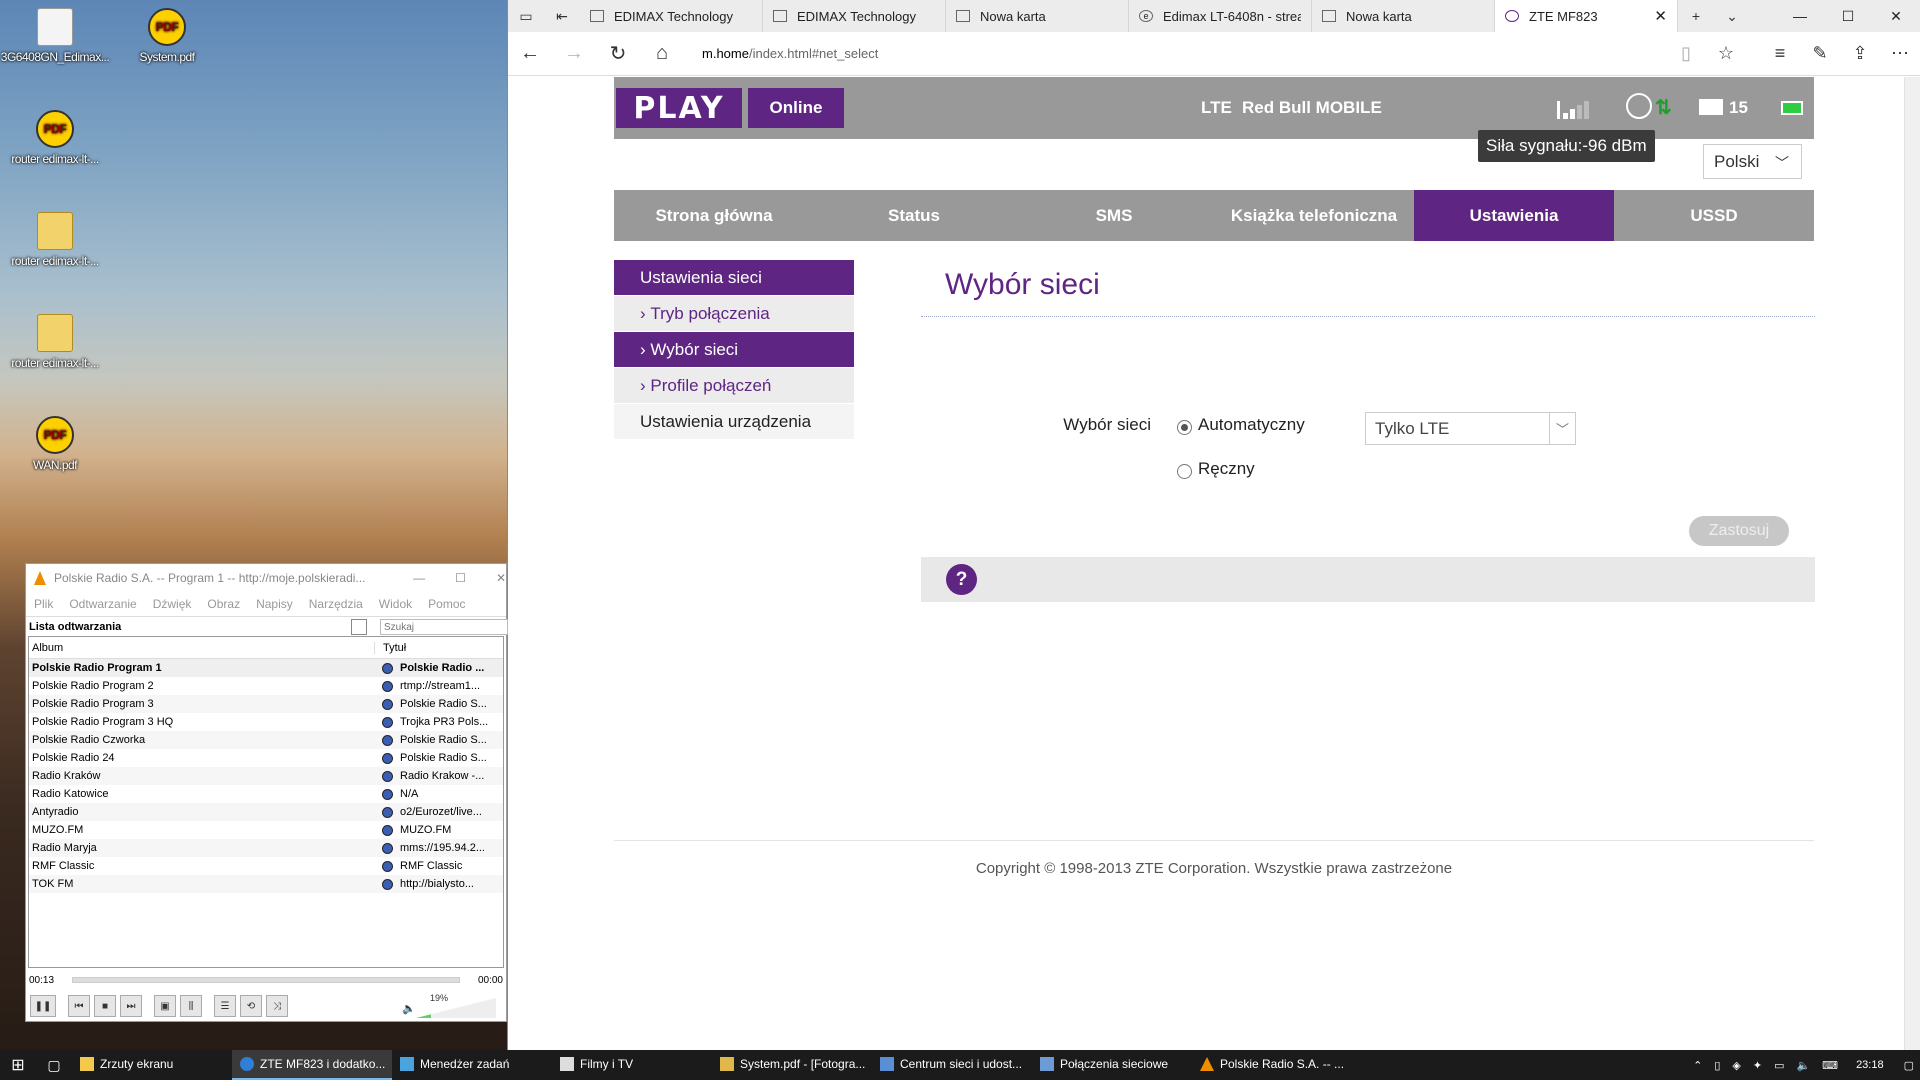  Describe the element at coordinates (1403, 16) in the screenshot. I see `tab-new-2: Nowa karta` at that location.